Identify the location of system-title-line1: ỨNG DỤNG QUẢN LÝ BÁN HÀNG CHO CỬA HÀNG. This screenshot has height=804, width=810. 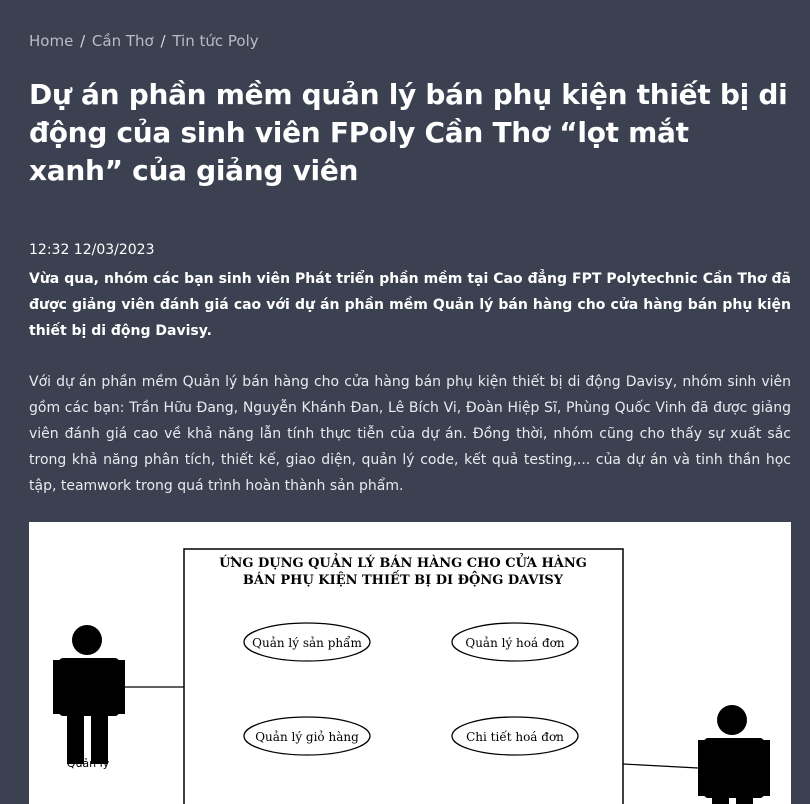
(403, 562).